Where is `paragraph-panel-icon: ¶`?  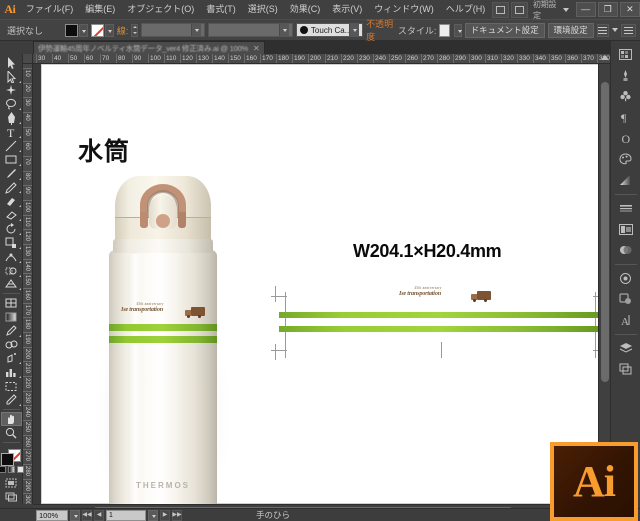 paragraph-panel-icon: ¶ is located at coordinates (626, 117).